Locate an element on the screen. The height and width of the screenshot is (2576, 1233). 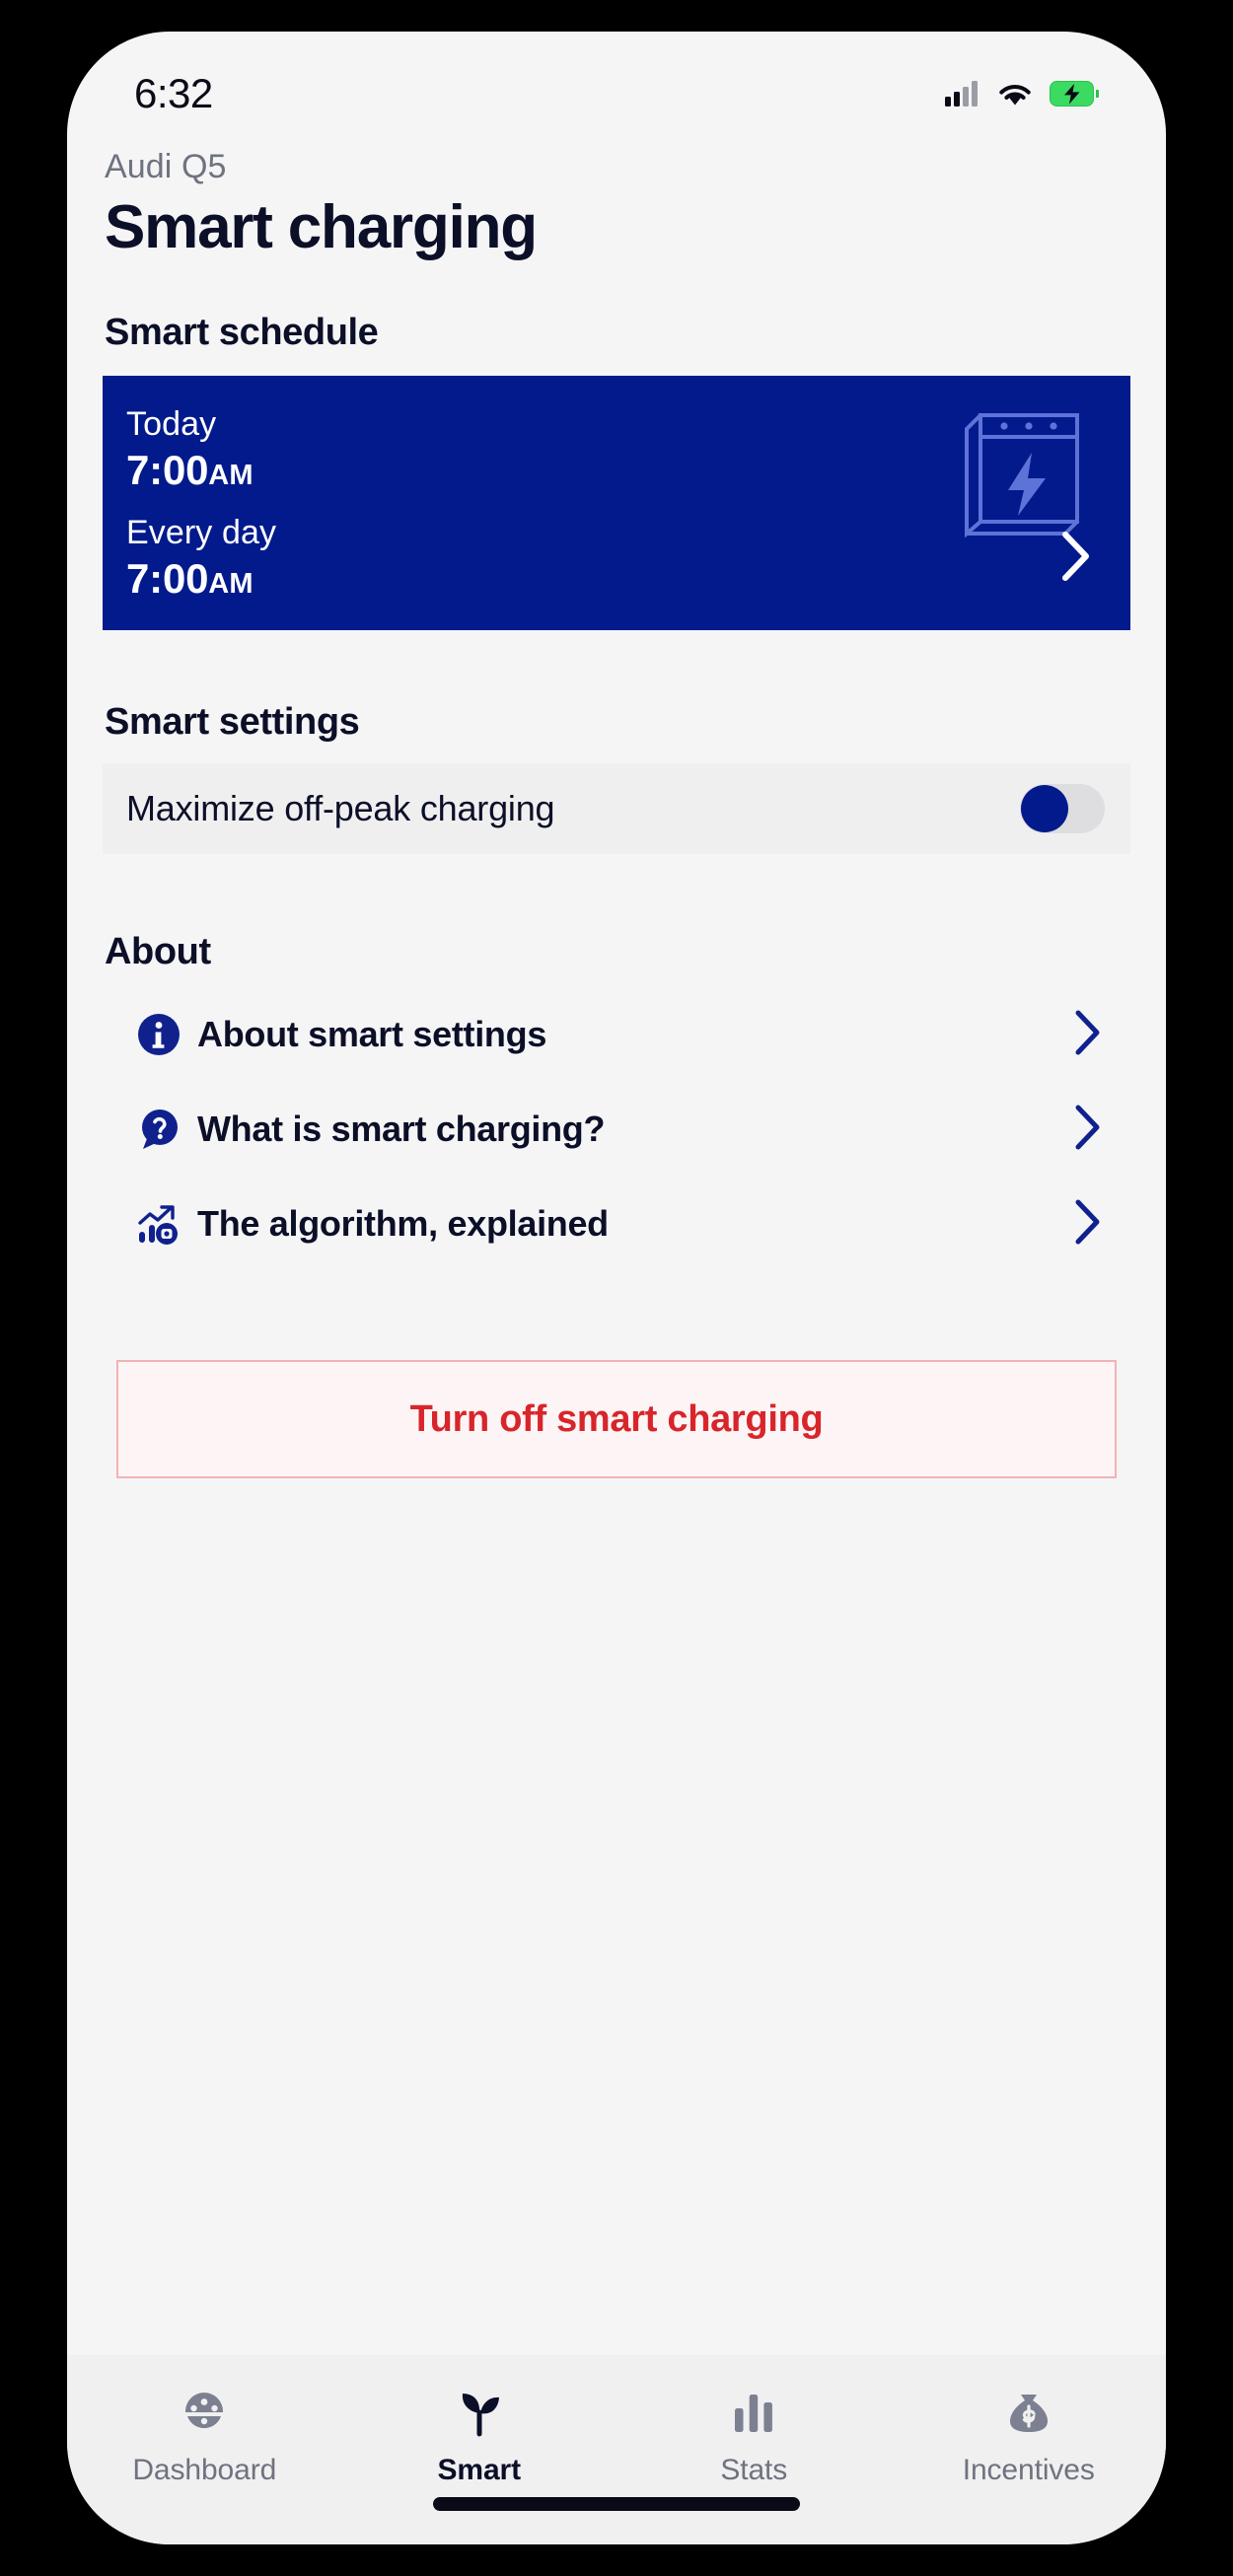
smart-settings-heading: Smart settings is located at coordinates (232, 722).